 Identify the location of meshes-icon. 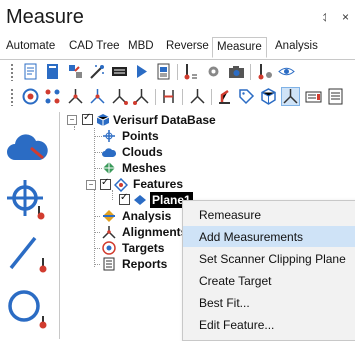
(109, 168).